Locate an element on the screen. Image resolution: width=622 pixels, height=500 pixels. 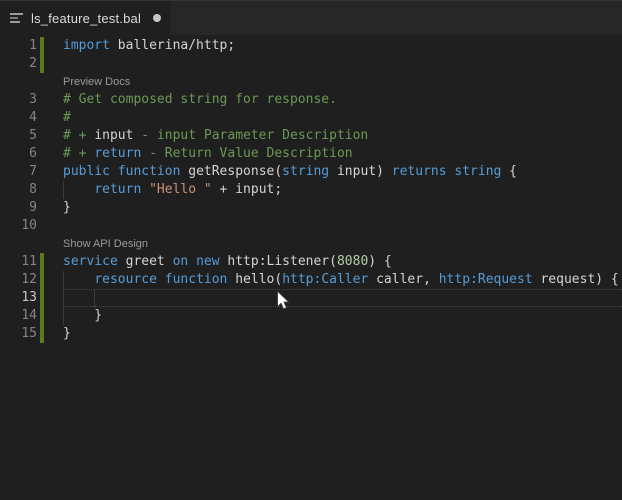
token-n: 8080 is located at coordinates (352, 261).